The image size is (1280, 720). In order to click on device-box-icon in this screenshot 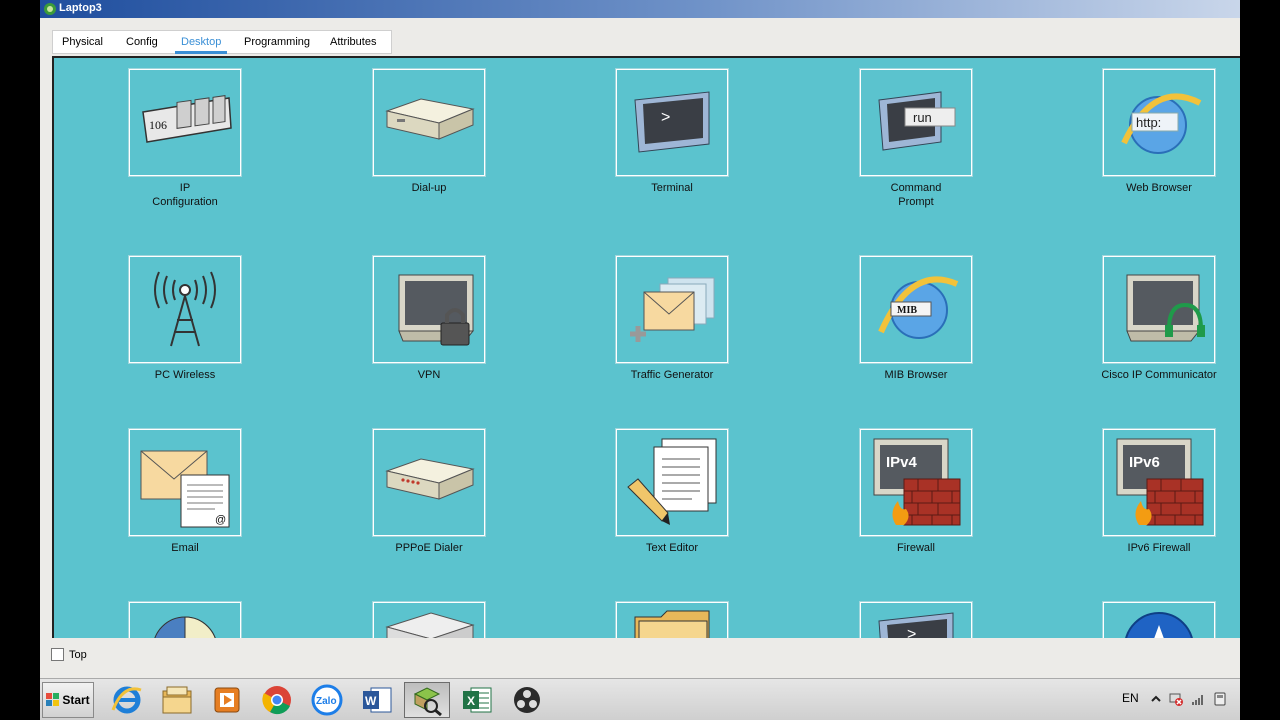, I will do `click(430, 625)`.